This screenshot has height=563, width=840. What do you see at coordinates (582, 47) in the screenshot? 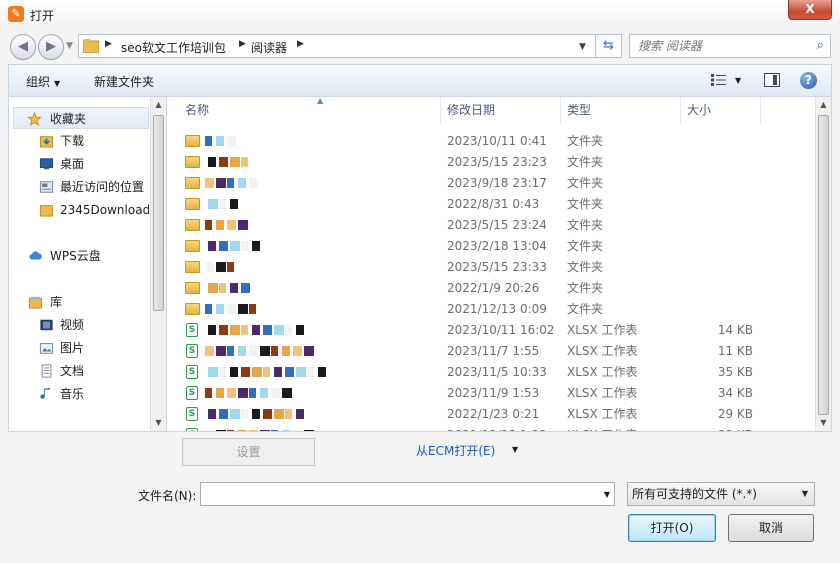
I see `address-dropdown-icon: ▼` at bounding box center [582, 47].